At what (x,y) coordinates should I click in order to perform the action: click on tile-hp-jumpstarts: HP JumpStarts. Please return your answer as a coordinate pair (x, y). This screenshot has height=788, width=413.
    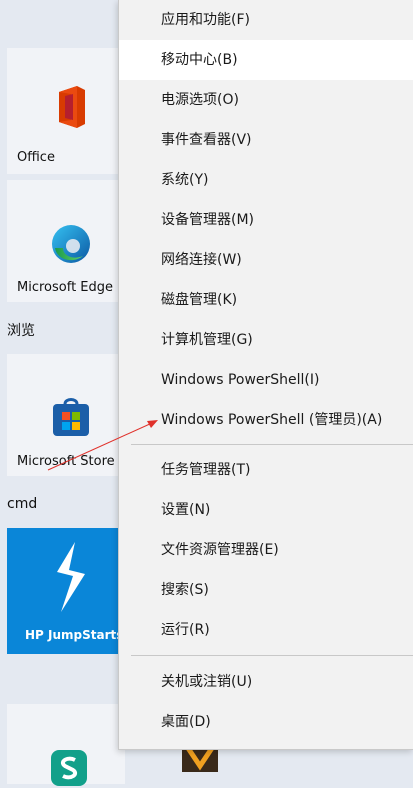
    Looking at the image, I should click on (66, 591).